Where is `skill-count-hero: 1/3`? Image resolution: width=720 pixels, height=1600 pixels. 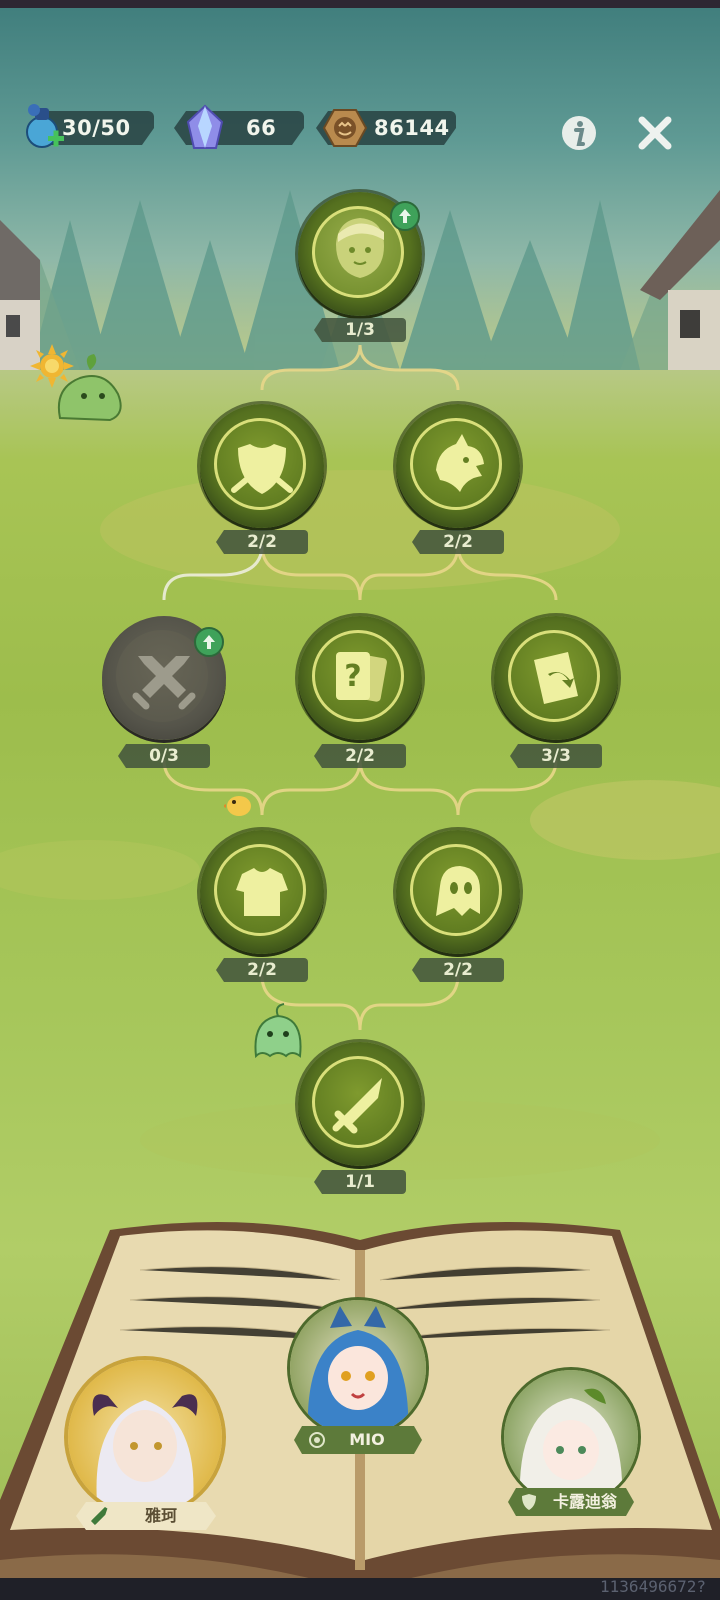 skill-count-hero: 1/3 is located at coordinates (360, 330).